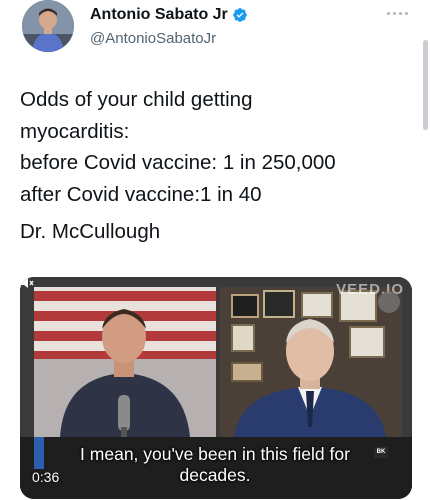 This screenshot has width=430, height=500. I want to click on tweet-line: Dr. McCullough, so click(90, 231).